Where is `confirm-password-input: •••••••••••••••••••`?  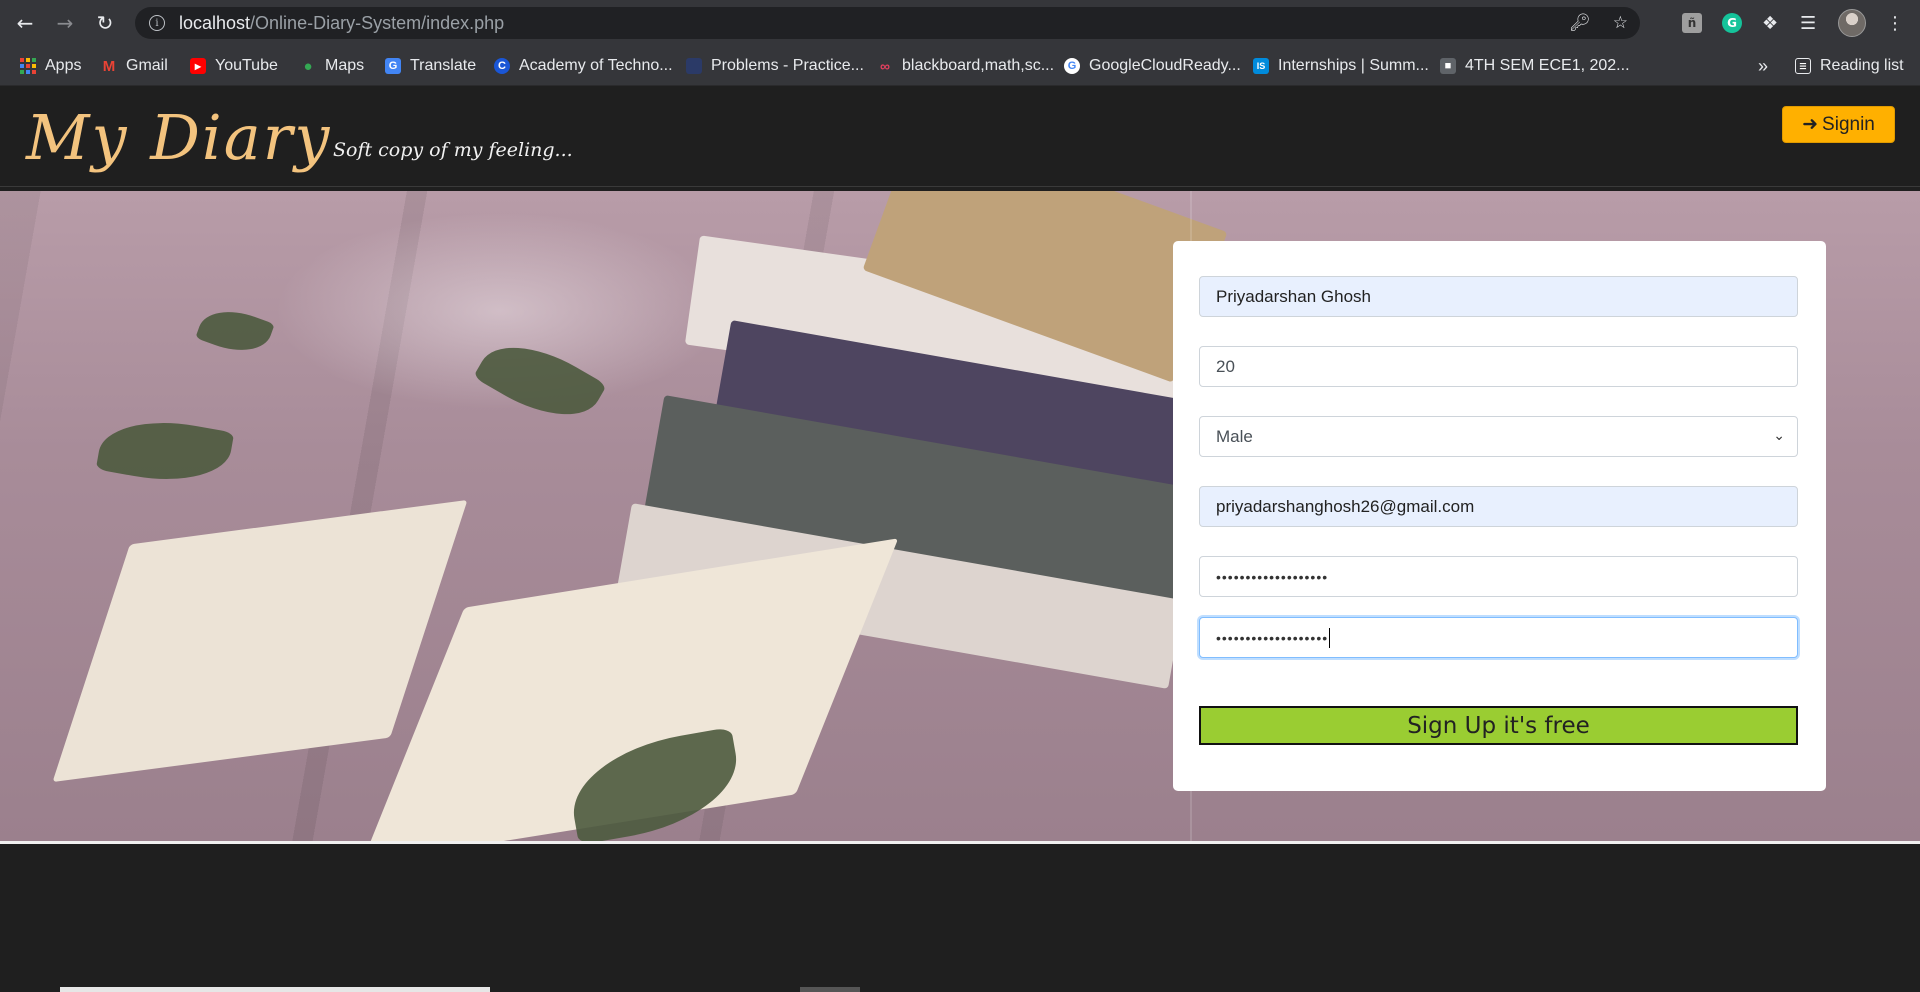 confirm-password-input: ••••••••••••••••••• is located at coordinates (1498, 637).